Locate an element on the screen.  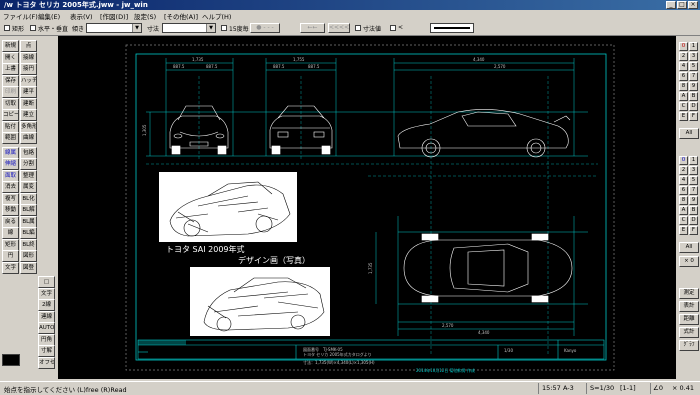
layer-all-button: All is located at coordinates (689, 133).